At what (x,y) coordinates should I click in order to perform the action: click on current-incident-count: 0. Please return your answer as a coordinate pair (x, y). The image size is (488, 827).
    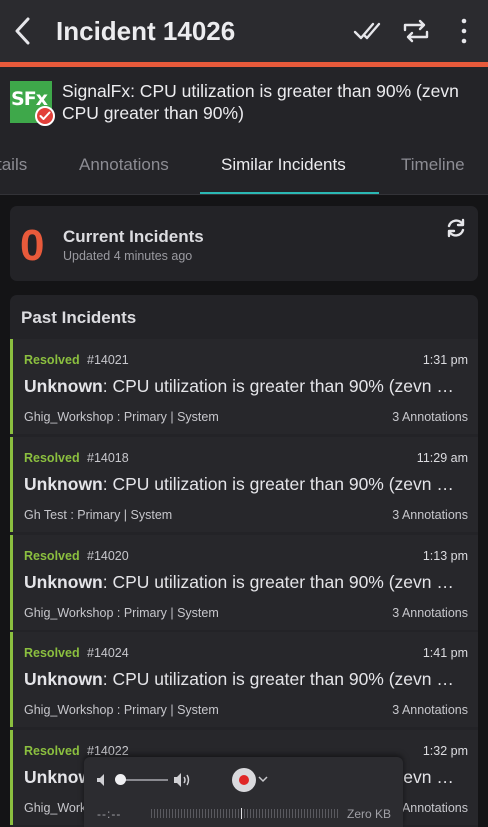
    Looking at the image, I should click on (32, 245).